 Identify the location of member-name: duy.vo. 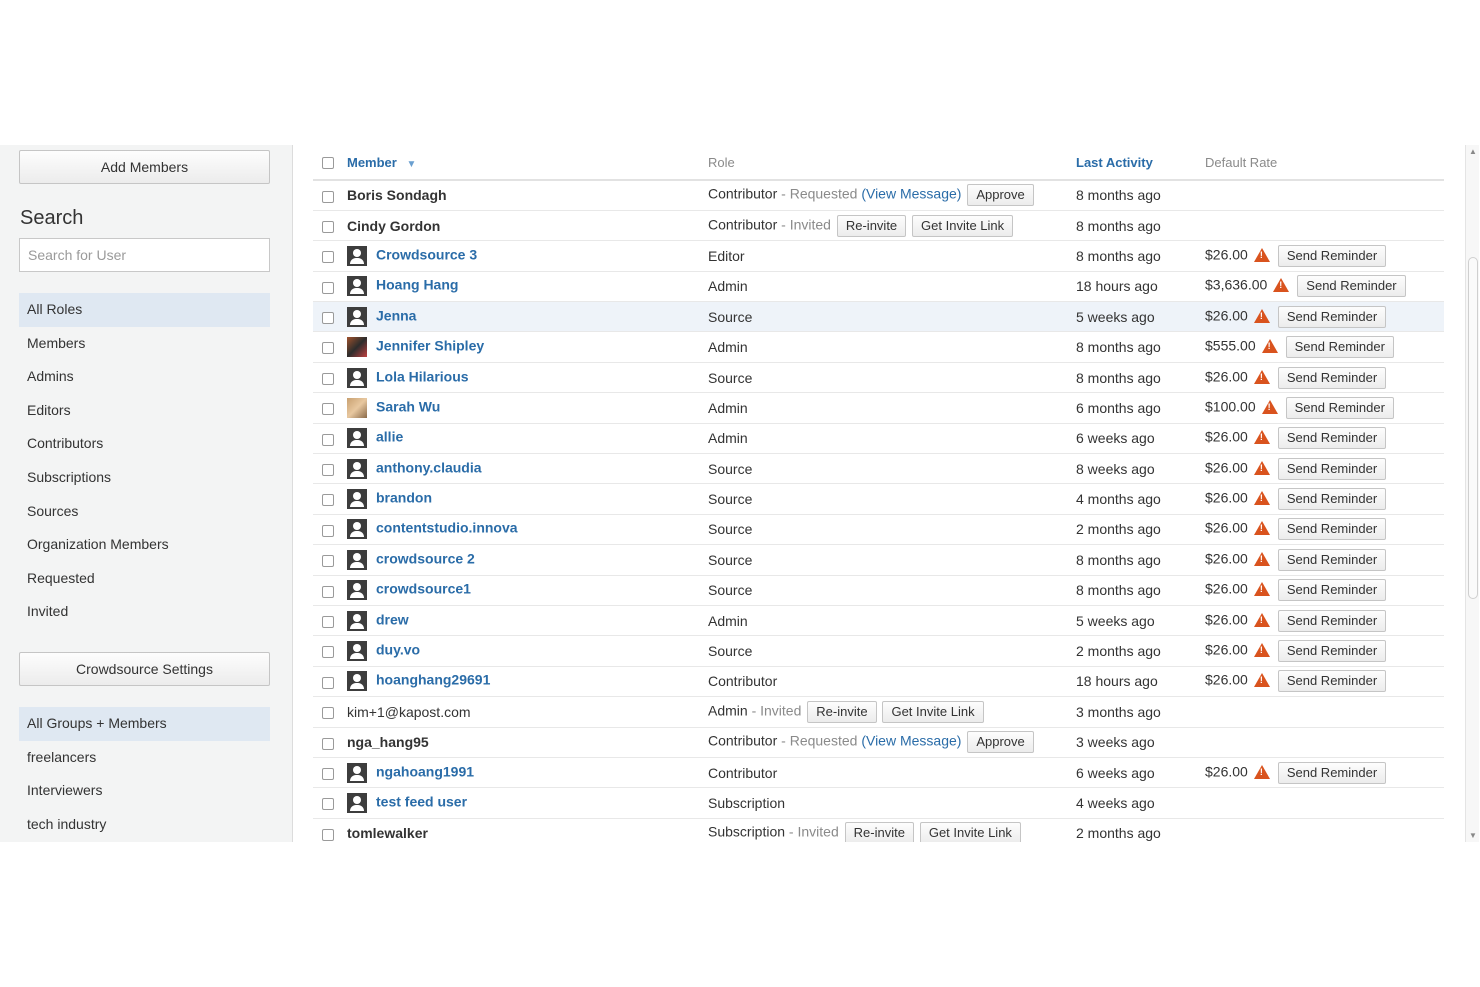
(398, 650).